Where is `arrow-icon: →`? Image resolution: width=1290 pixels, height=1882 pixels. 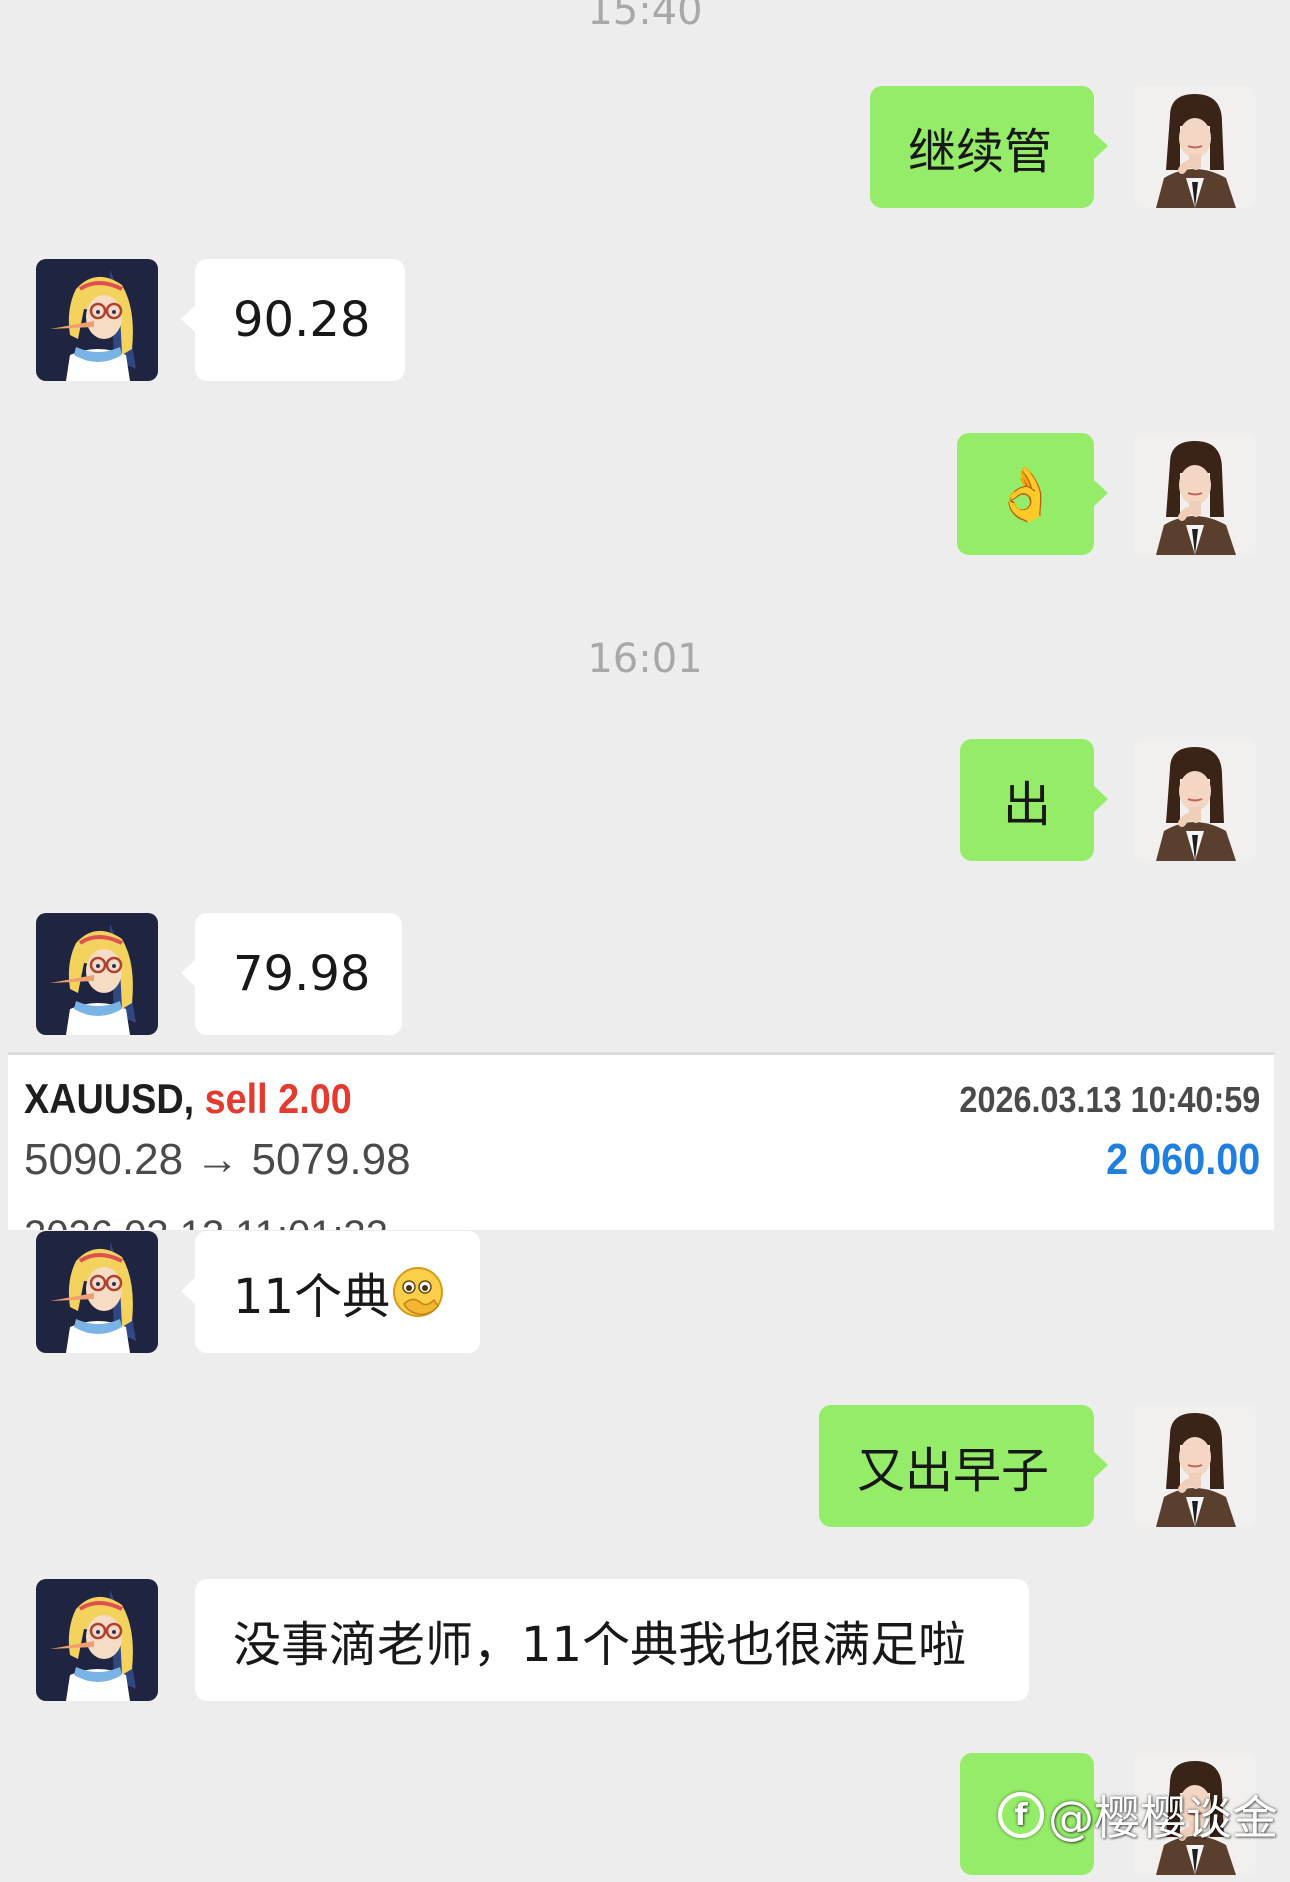
arrow-icon: → is located at coordinates (217, 1159).